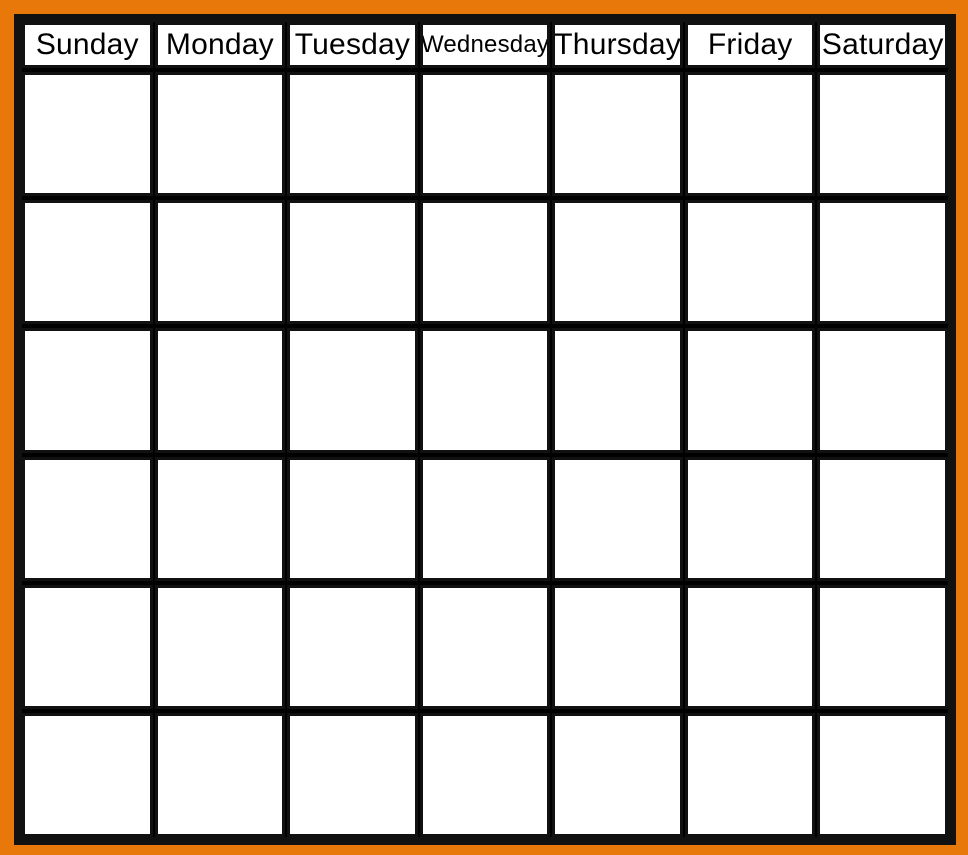 This screenshot has width=968, height=855. I want to click on weekday-header-cell: Saturday, so click(882, 45).